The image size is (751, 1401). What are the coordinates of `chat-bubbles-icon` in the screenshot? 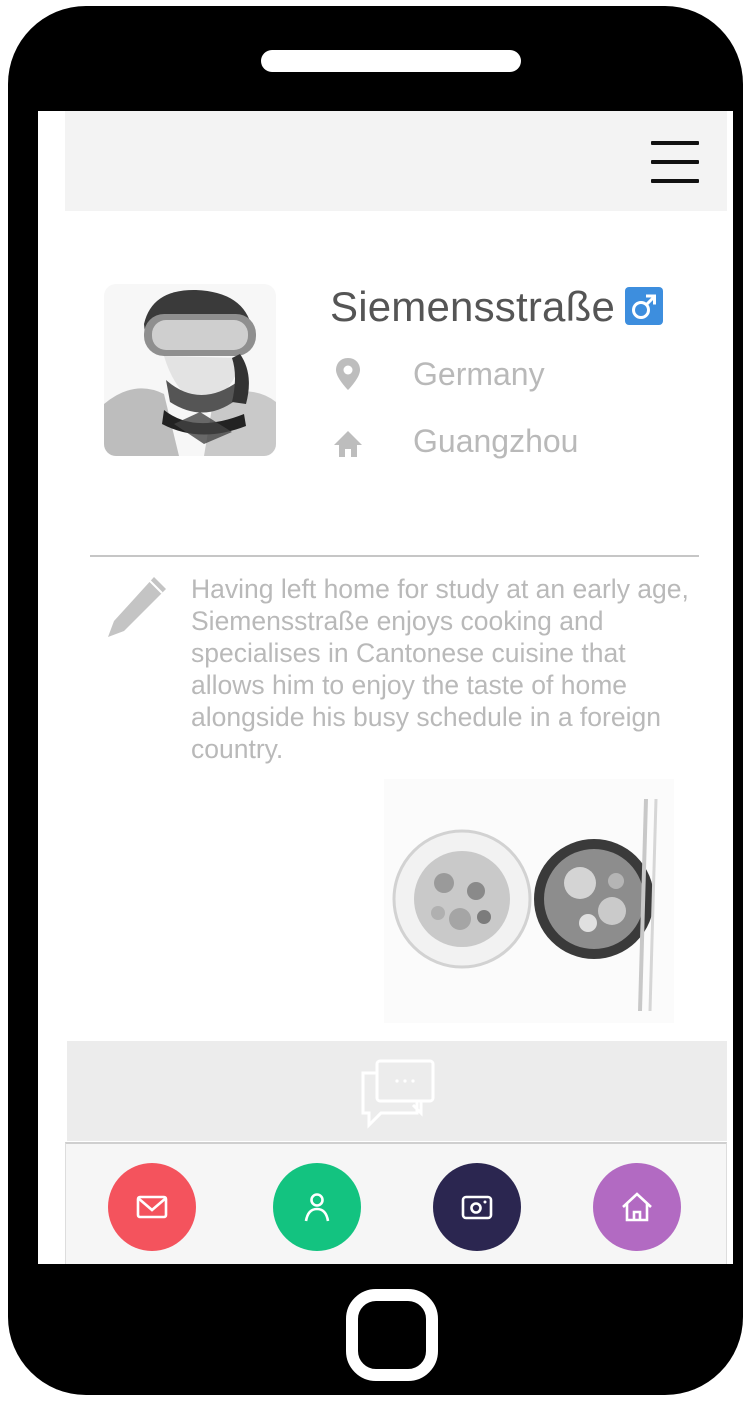 It's located at (398, 1094).